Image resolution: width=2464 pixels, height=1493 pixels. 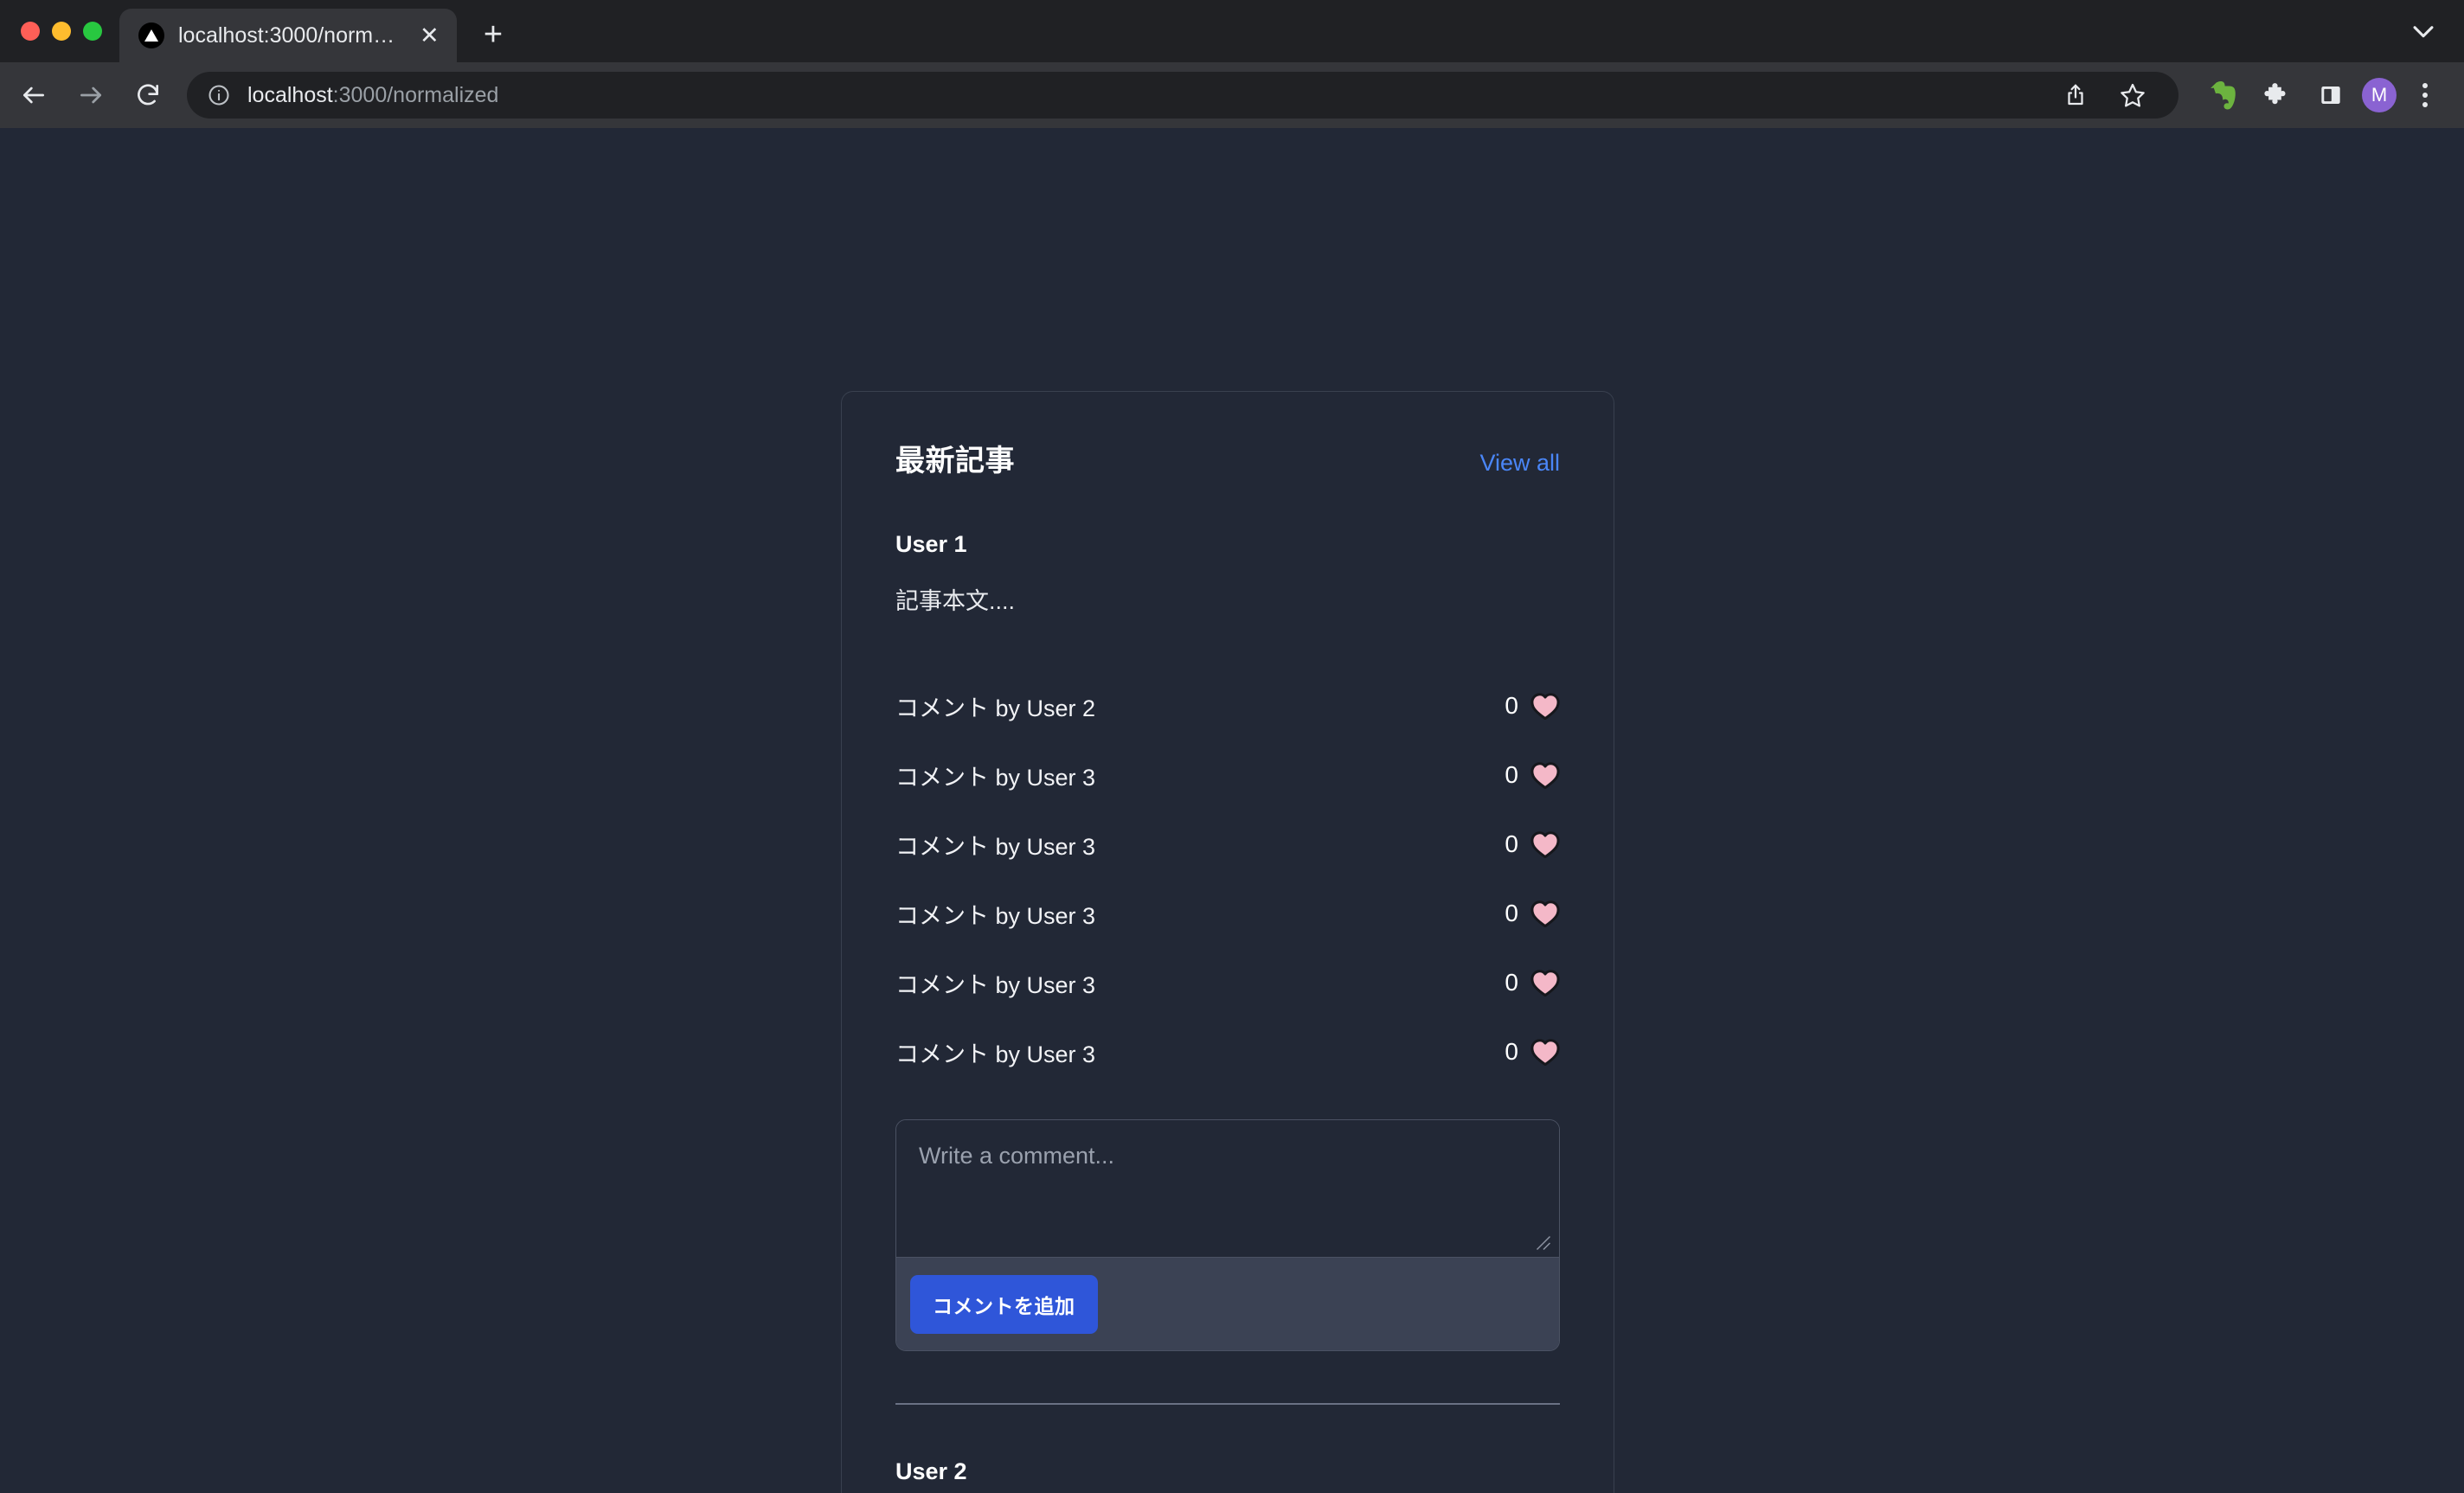 I want to click on omnibox-actions, so click(x=2104, y=95).